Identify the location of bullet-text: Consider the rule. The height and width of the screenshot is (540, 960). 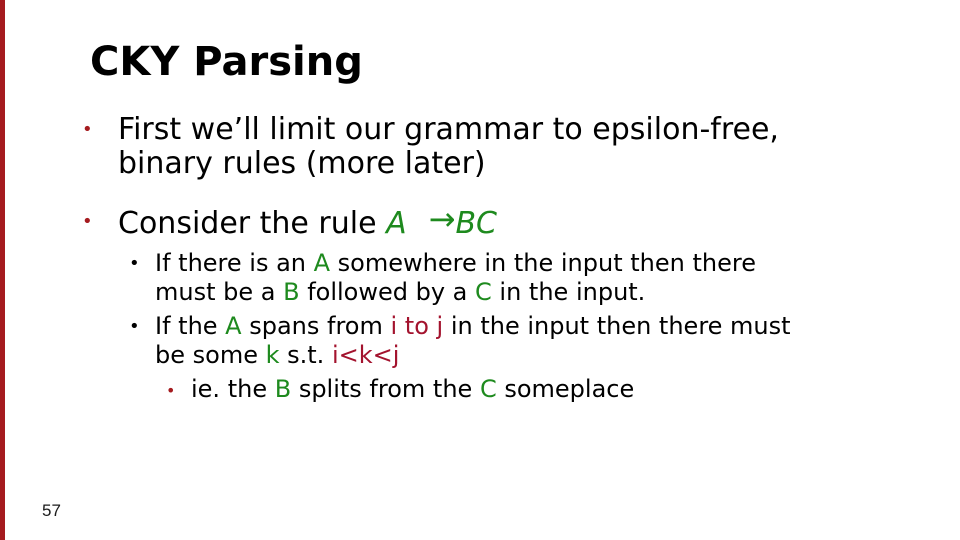
(252, 223).